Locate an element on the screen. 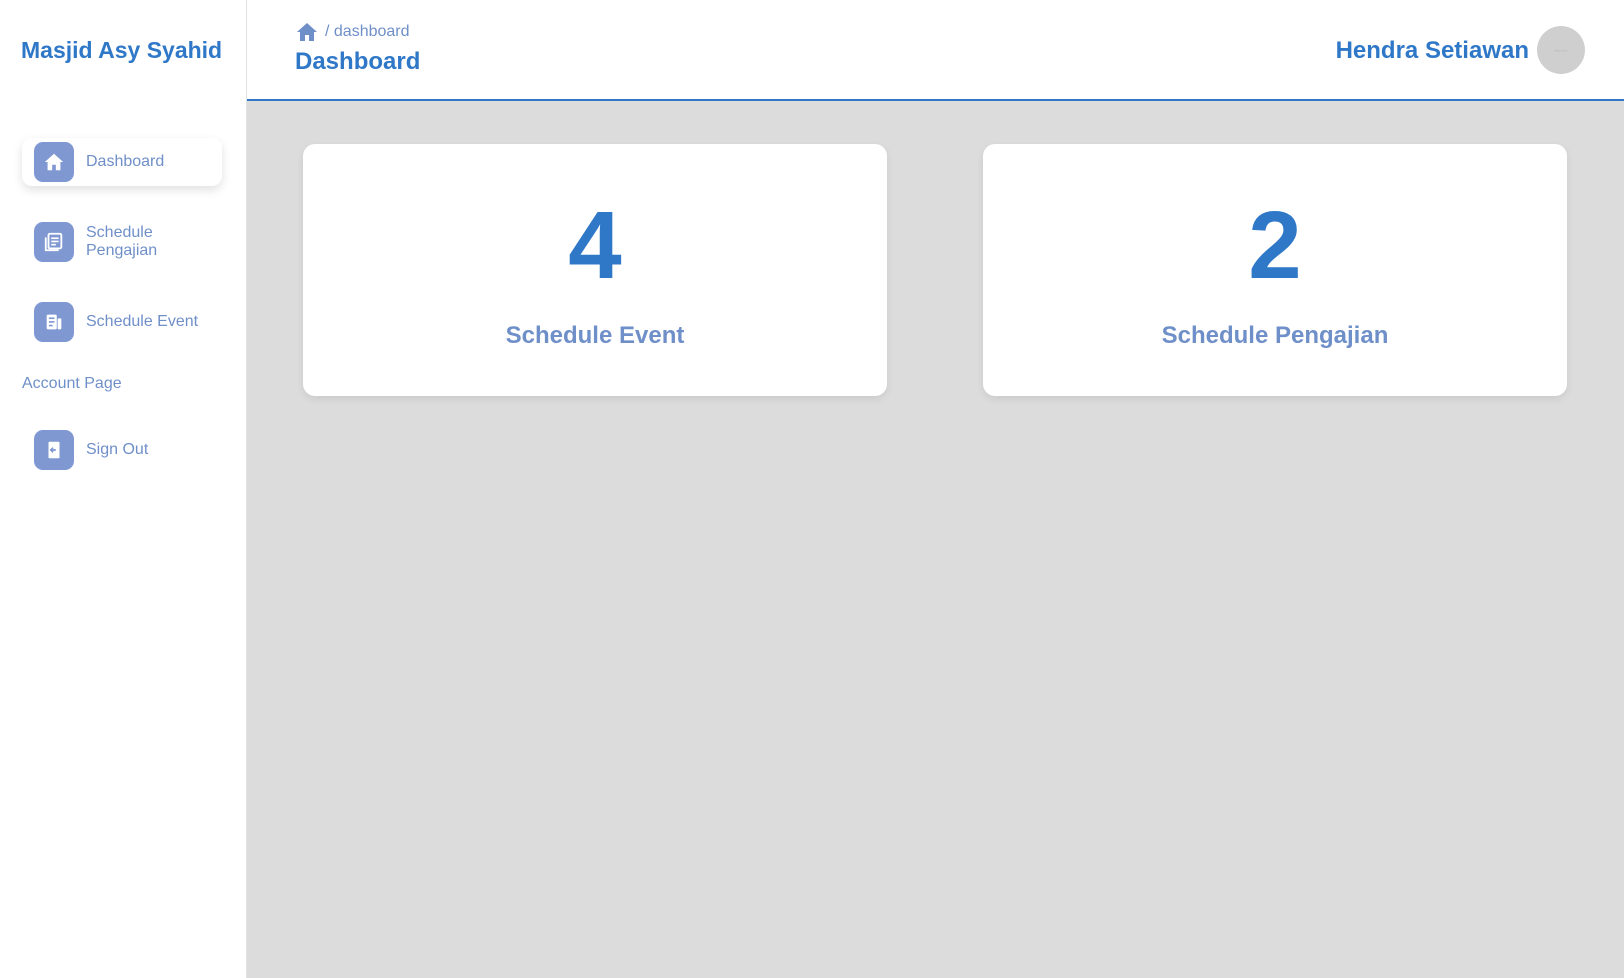 This screenshot has width=1624, height=978. avatar-text: Hen Ke is located at coordinates (1561, 50).